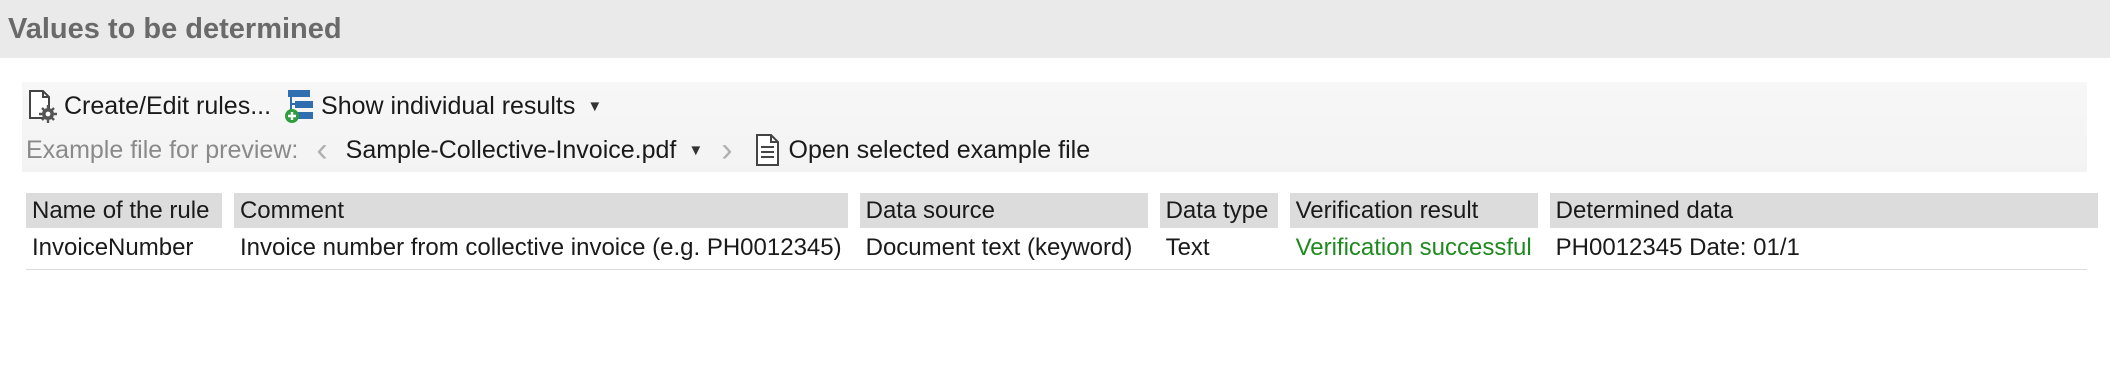 The width and height of the screenshot is (2110, 366). I want to click on cell-verification-result: Verification successful, so click(1413, 247).